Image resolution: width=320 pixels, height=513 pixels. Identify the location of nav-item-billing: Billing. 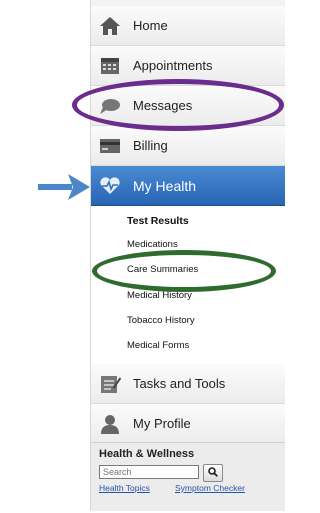
(188, 146).